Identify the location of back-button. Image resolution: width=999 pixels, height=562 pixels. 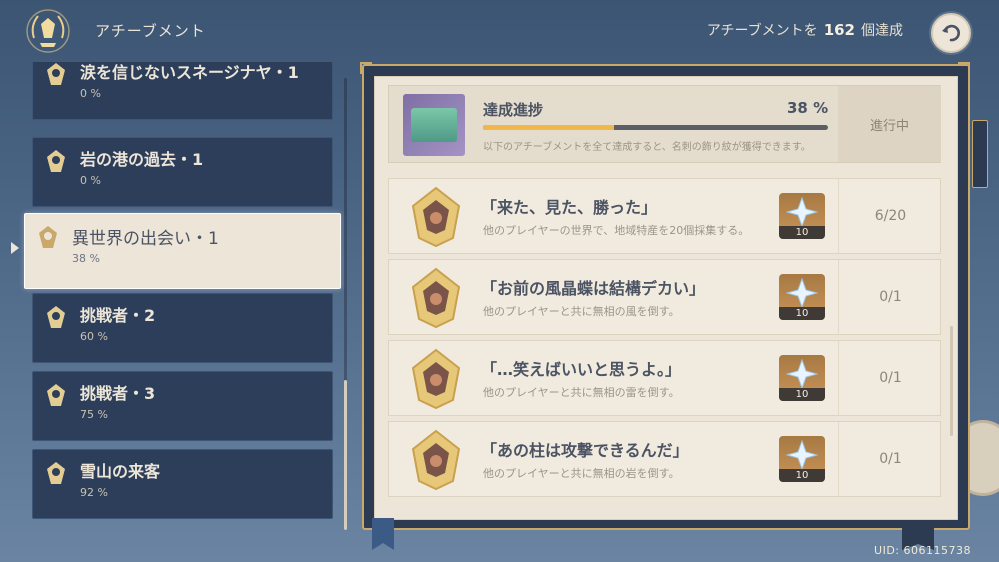
(951, 33).